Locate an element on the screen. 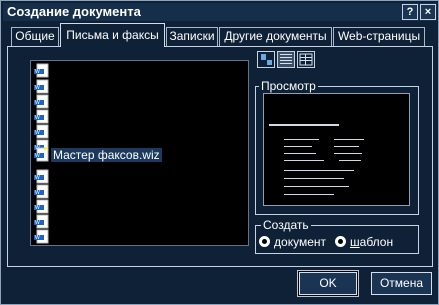 Image resolution: width=439 pixels, height=305 pixels. preview-label: Просмотр is located at coordinates (288, 86).